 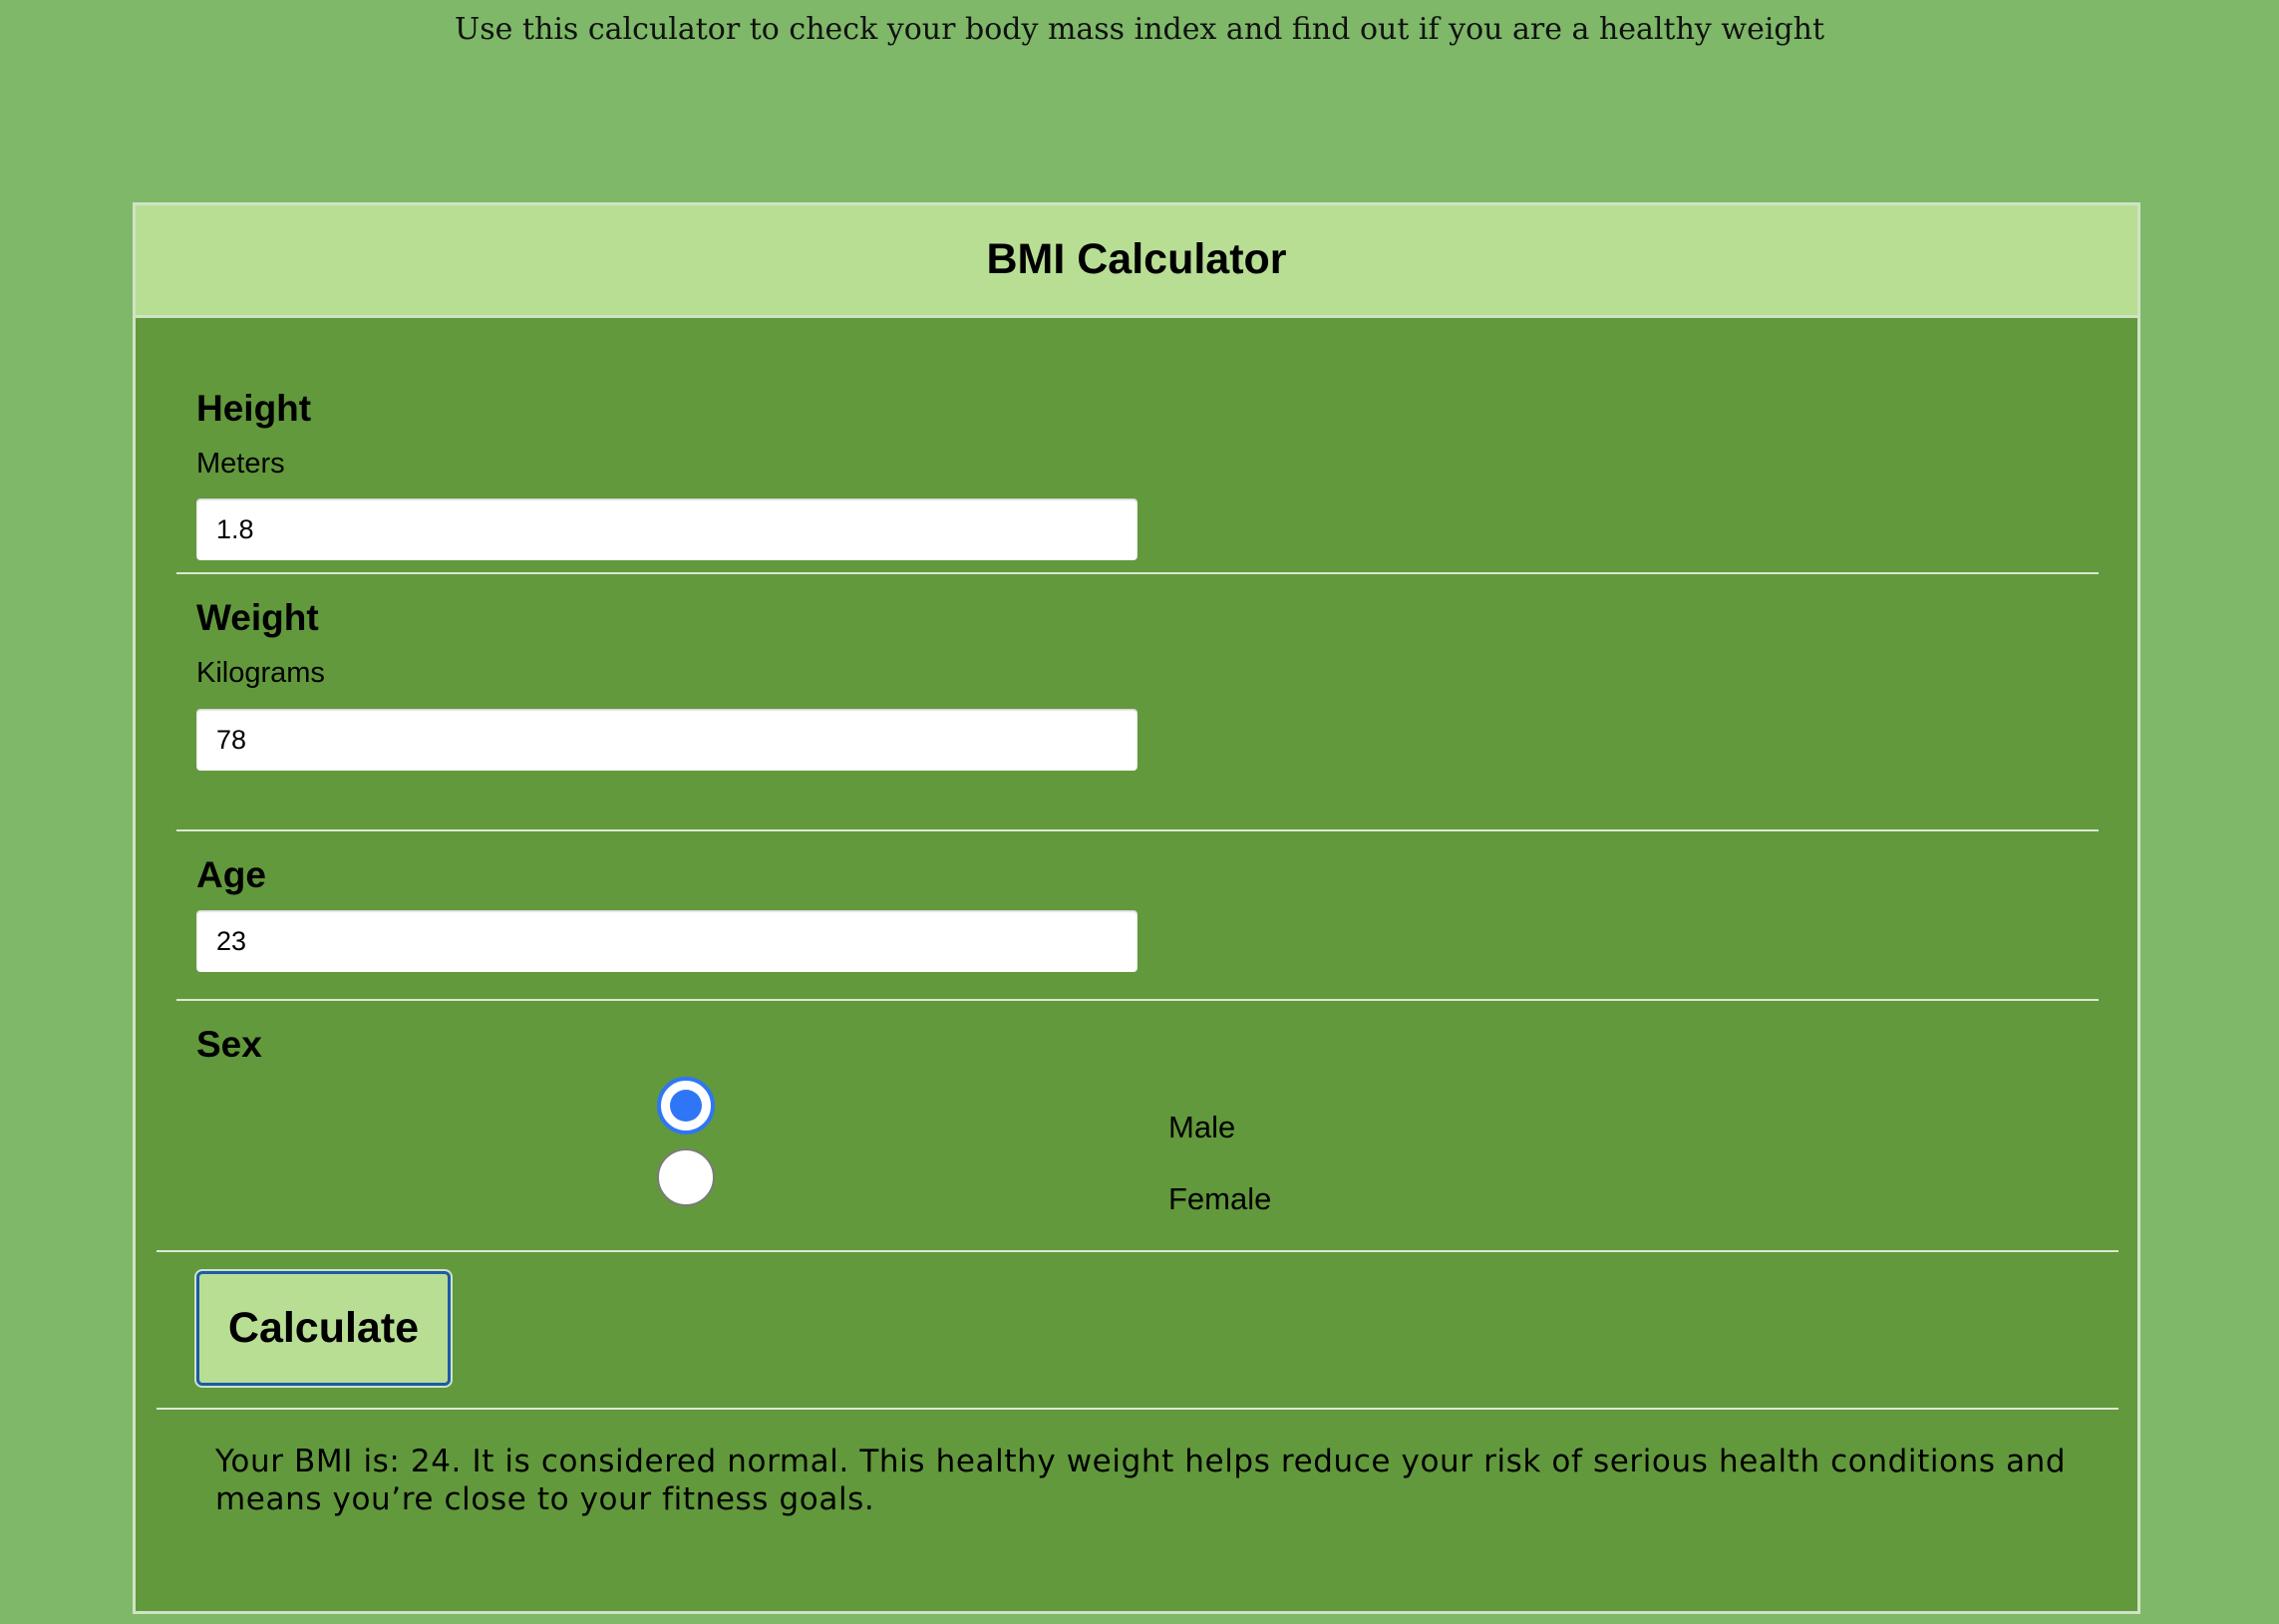 What do you see at coordinates (1137, 1000) in the screenshot?
I see `age-divider` at bounding box center [1137, 1000].